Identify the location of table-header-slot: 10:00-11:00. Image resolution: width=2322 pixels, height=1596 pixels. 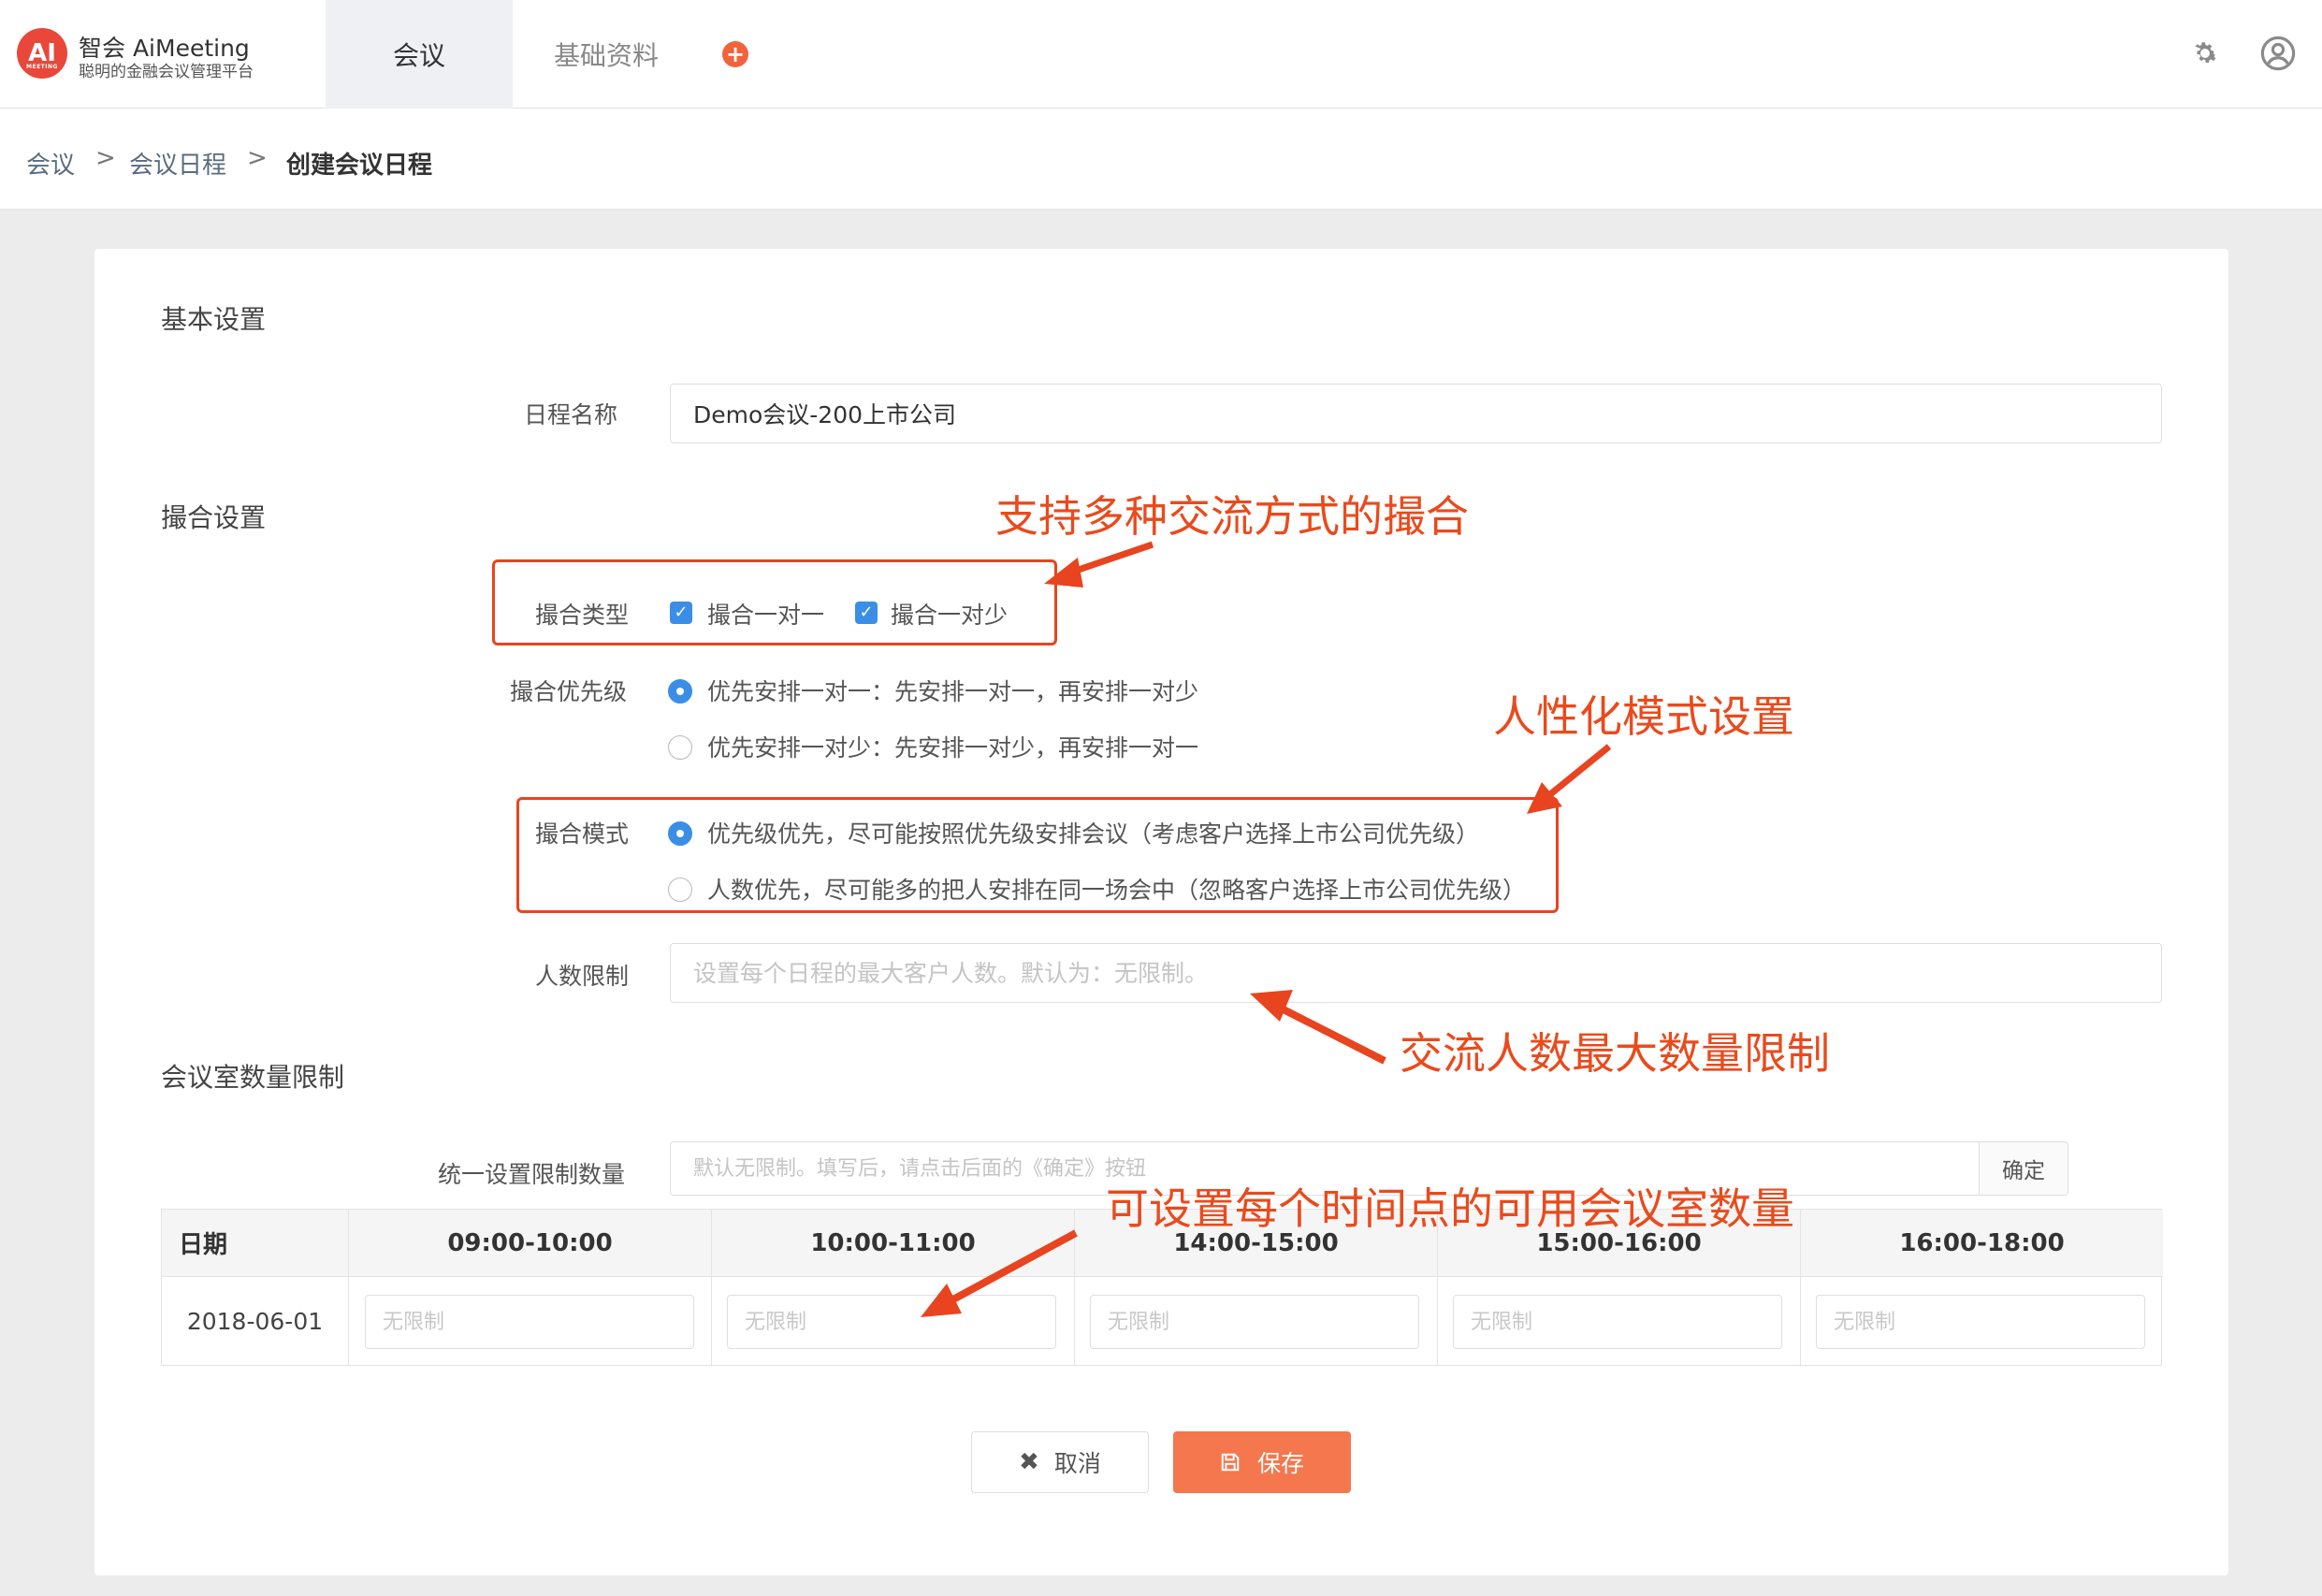
(893, 1243).